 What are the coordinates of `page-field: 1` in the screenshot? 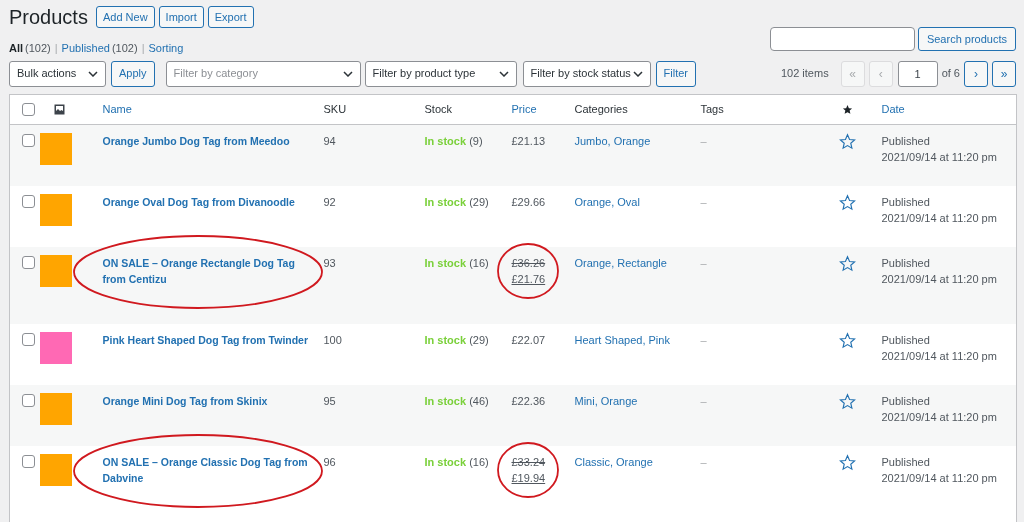 It's located at (917, 73).